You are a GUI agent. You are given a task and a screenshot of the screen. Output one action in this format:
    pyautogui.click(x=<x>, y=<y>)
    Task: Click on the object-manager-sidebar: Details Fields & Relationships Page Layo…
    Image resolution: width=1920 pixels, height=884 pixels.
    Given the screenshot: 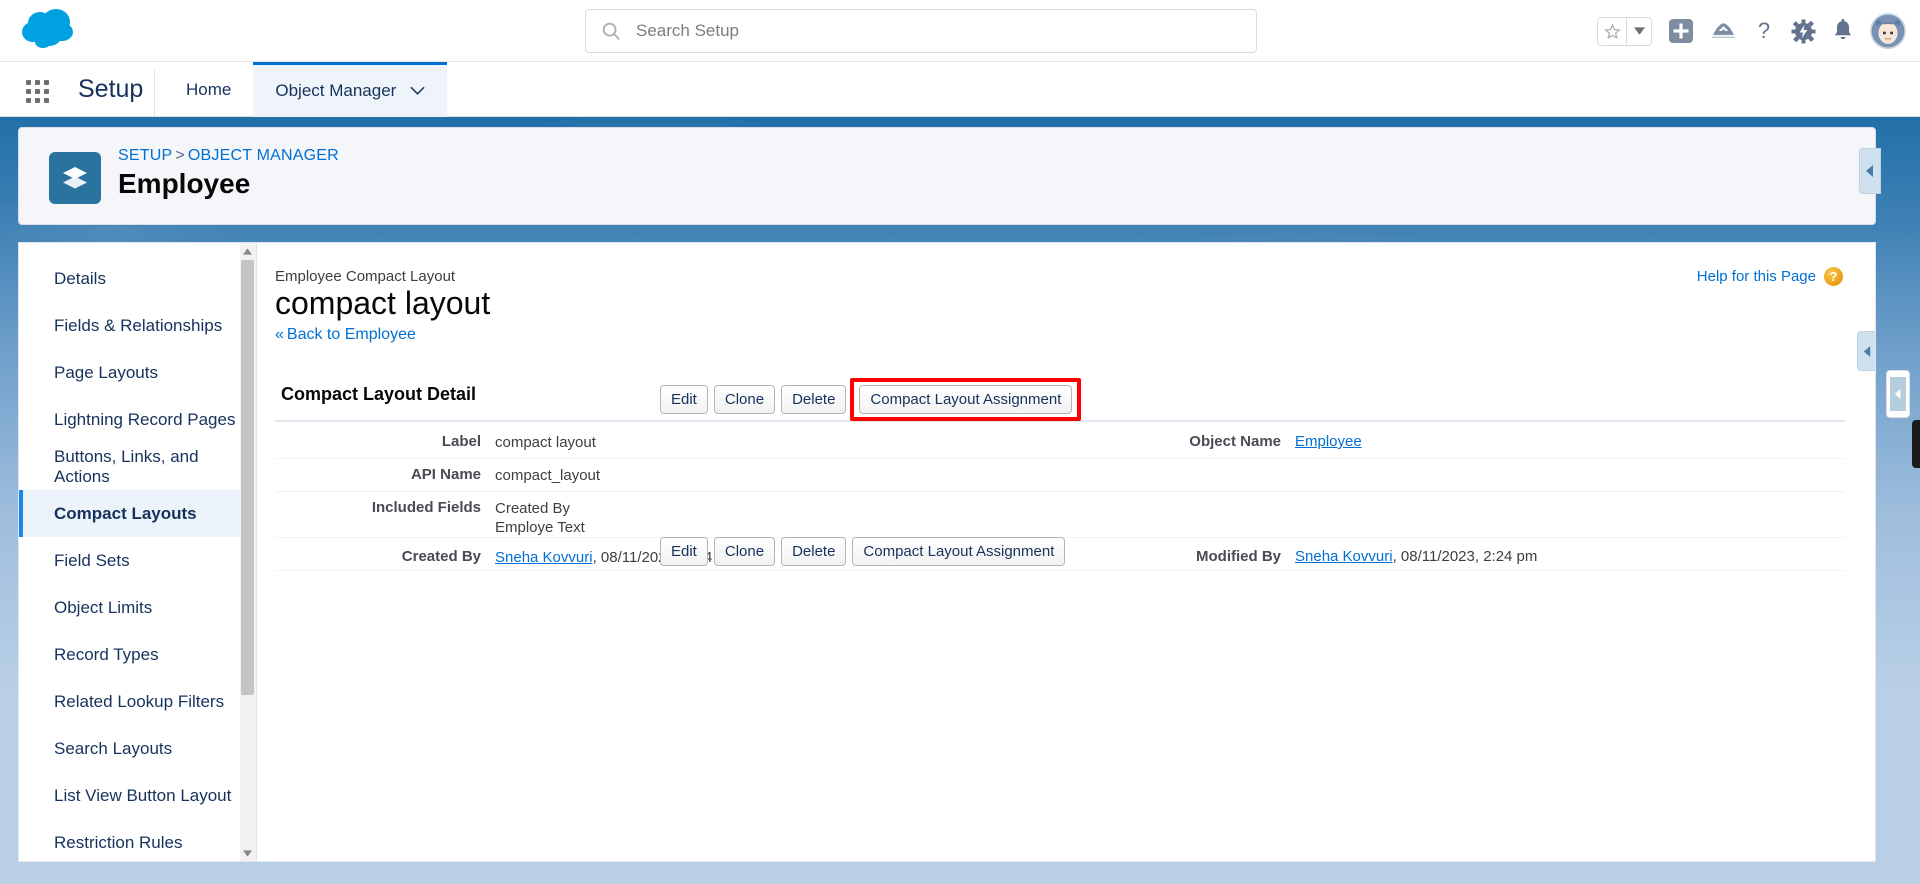 What is the action you would take?
    pyautogui.click(x=137, y=552)
    